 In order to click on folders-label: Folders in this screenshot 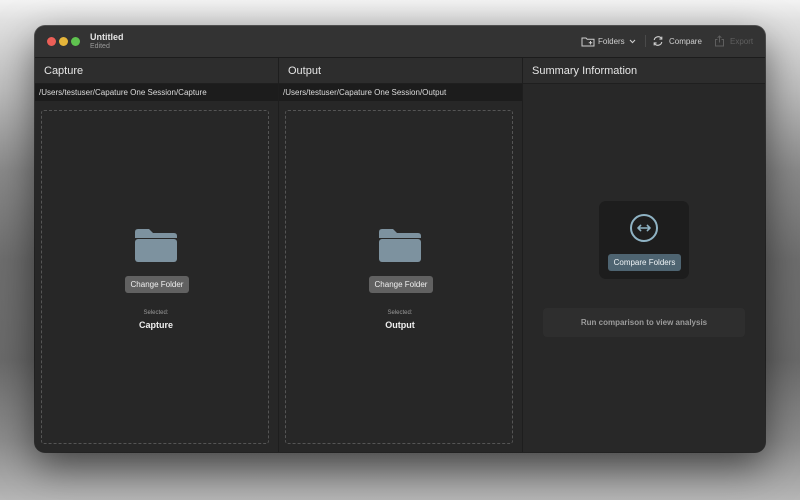, I will do `click(611, 41)`.